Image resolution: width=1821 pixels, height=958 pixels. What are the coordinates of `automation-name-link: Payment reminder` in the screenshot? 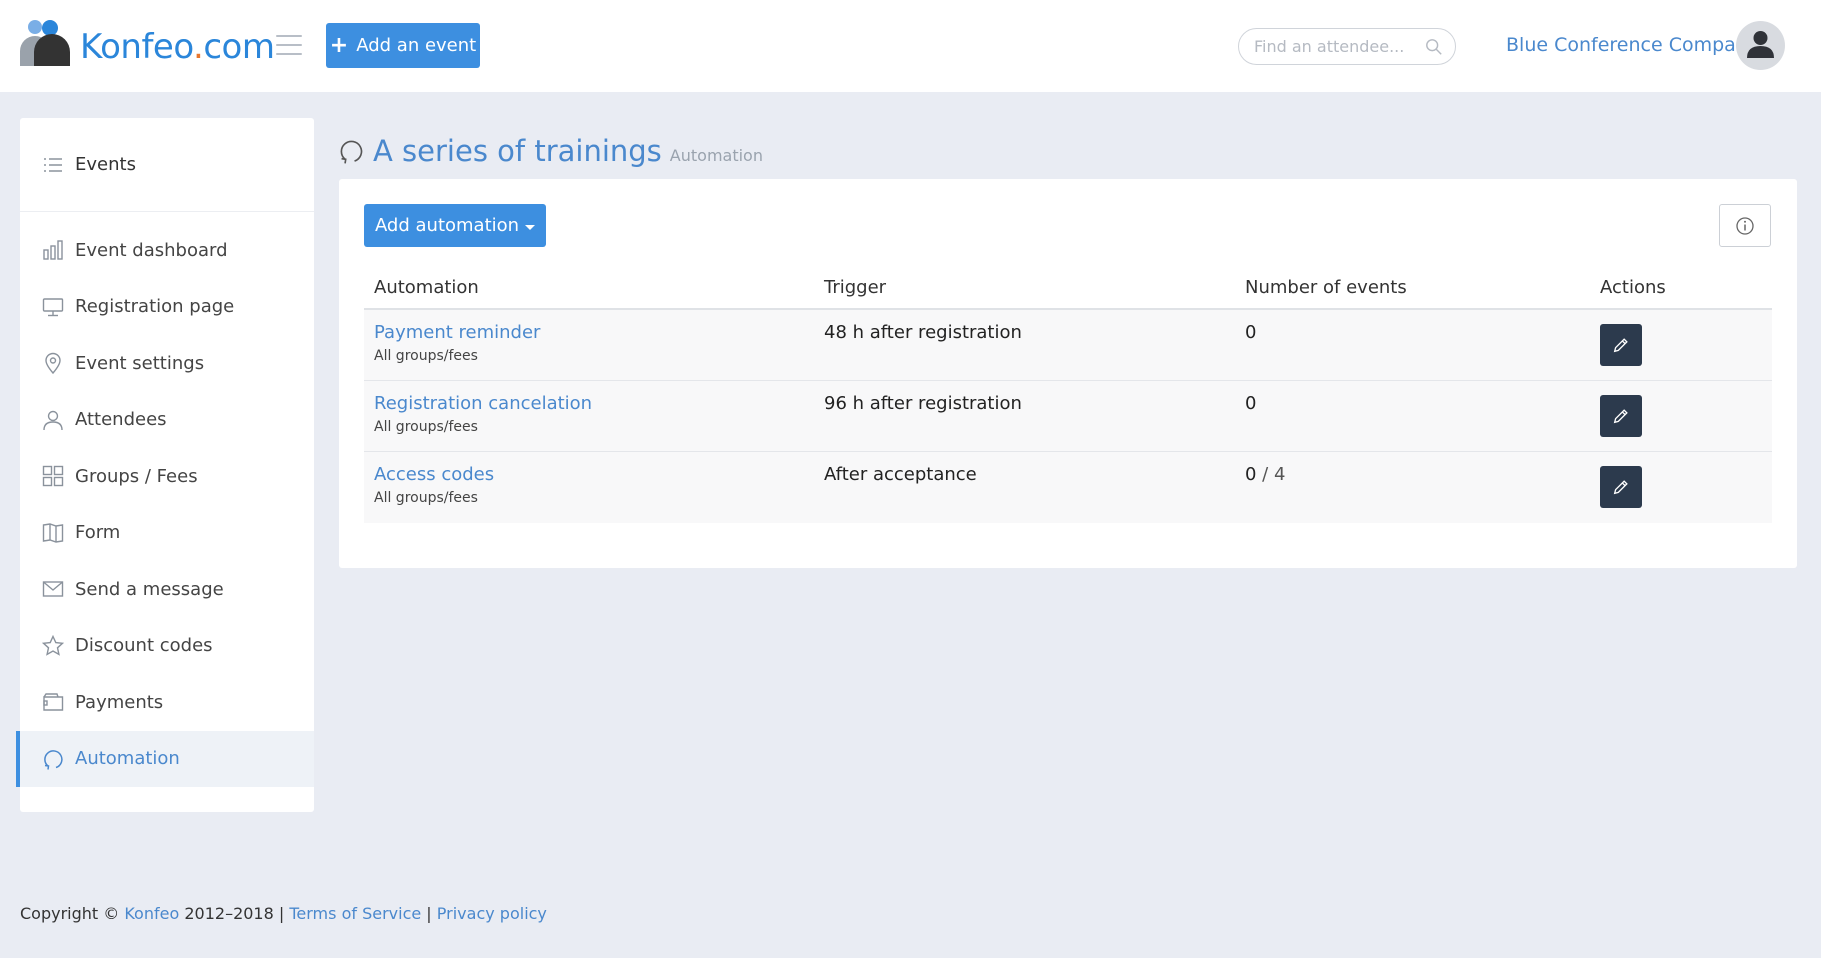 It's located at (599, 332).